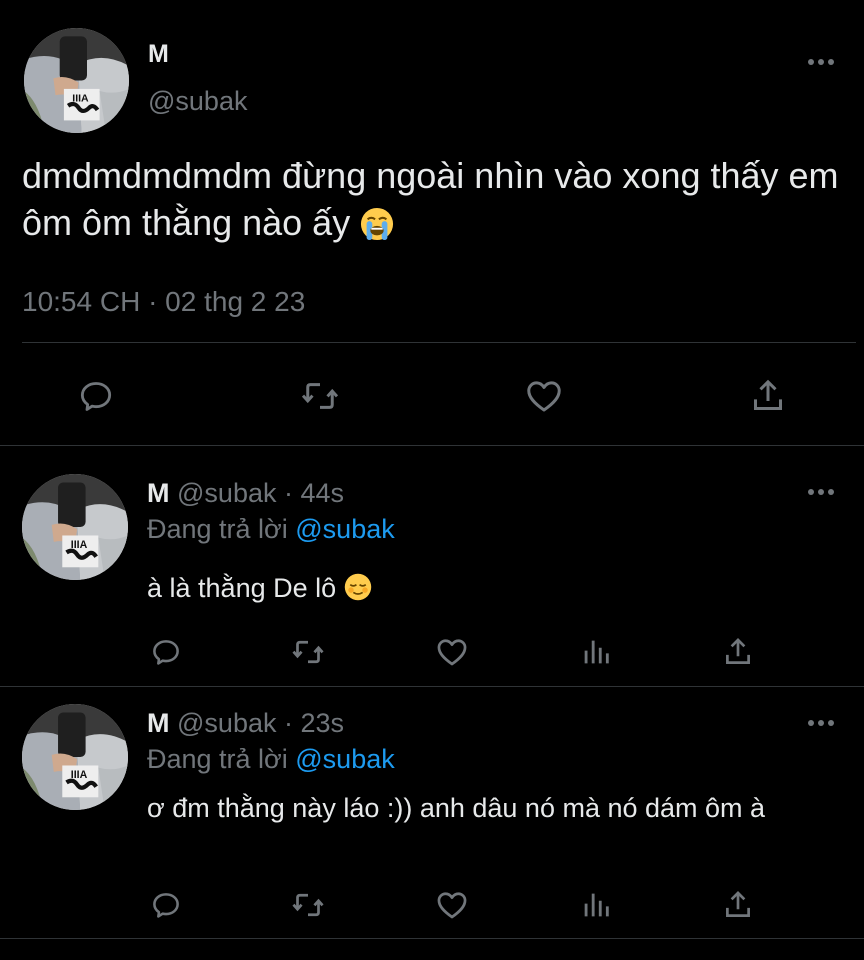  I want to click on reply-header: M @subak · 44s, so click(245, 493).